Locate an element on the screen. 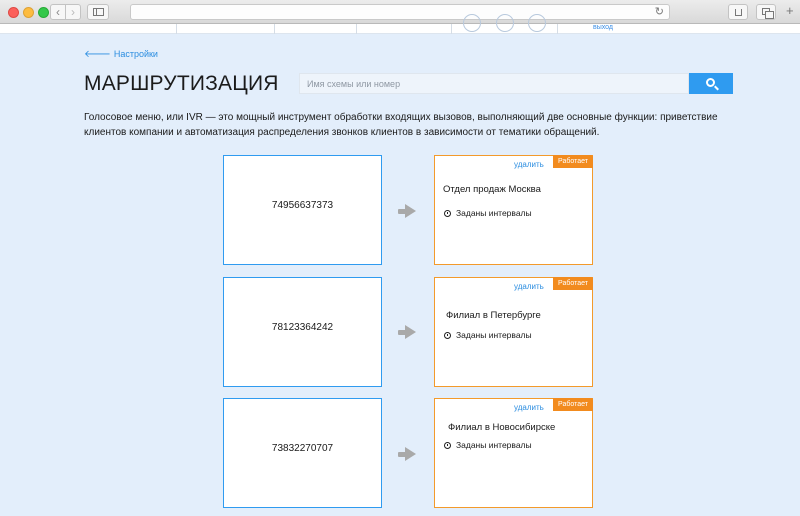 The image size is (800, 516). sidebar-icon is located at coordinates (98, 12).